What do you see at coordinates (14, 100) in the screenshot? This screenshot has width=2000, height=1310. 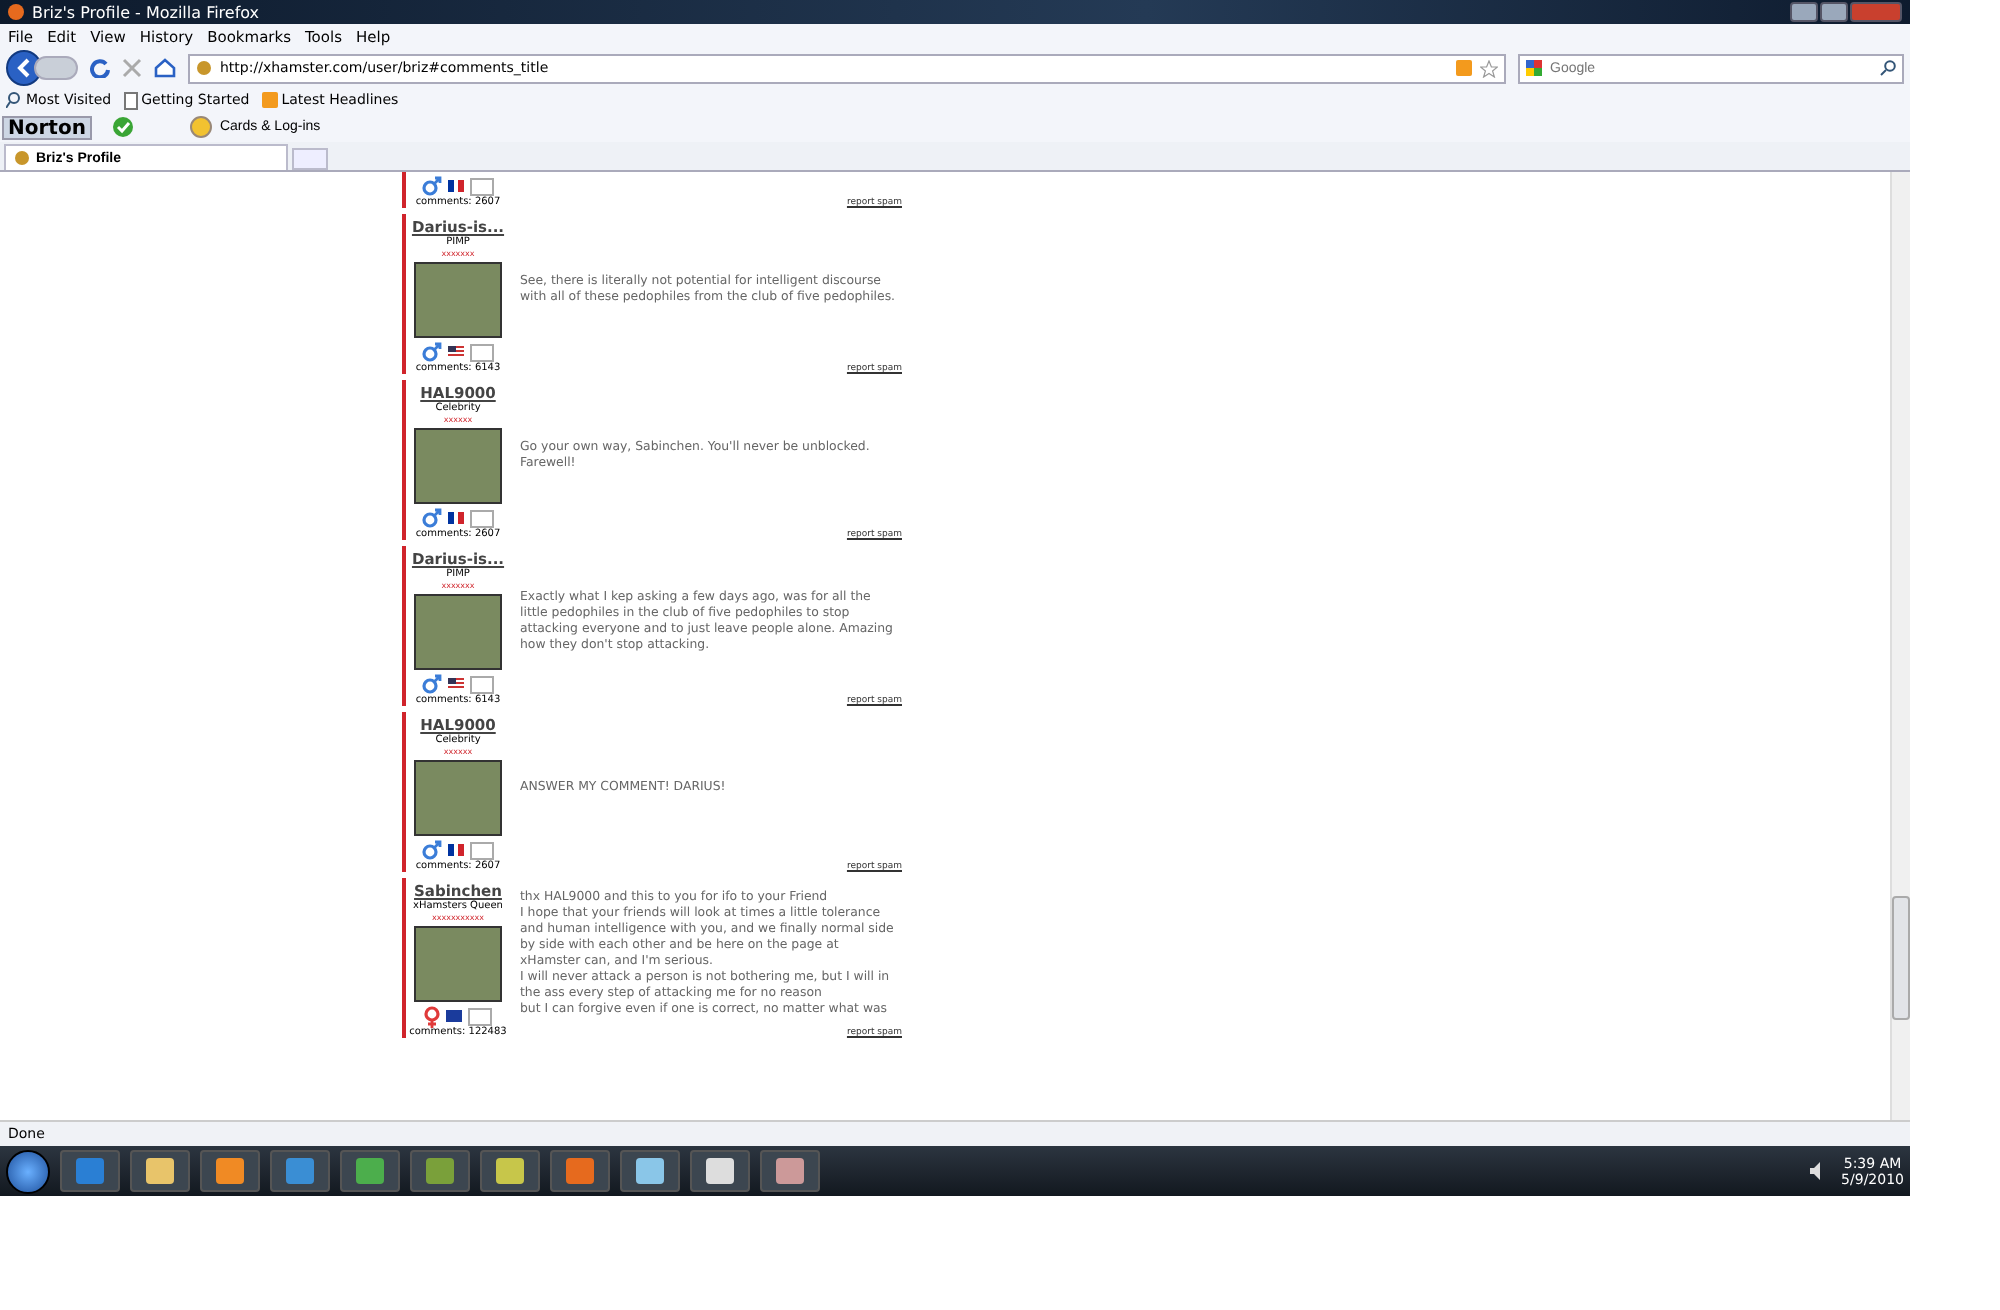 I see `magnifier-icon` at bounding box center [14, 100].